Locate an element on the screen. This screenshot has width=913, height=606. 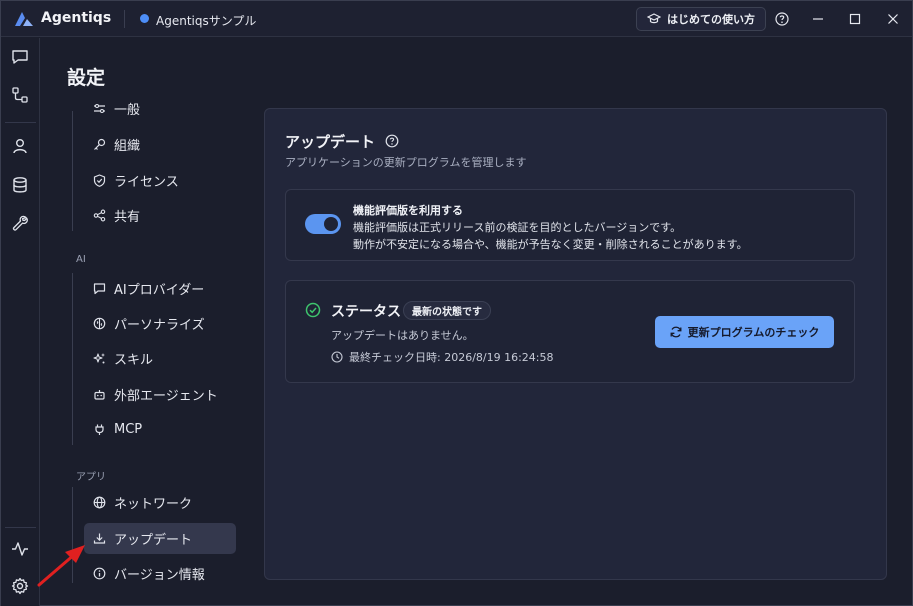
rail-tools-button is located at coordinates (20, 223).